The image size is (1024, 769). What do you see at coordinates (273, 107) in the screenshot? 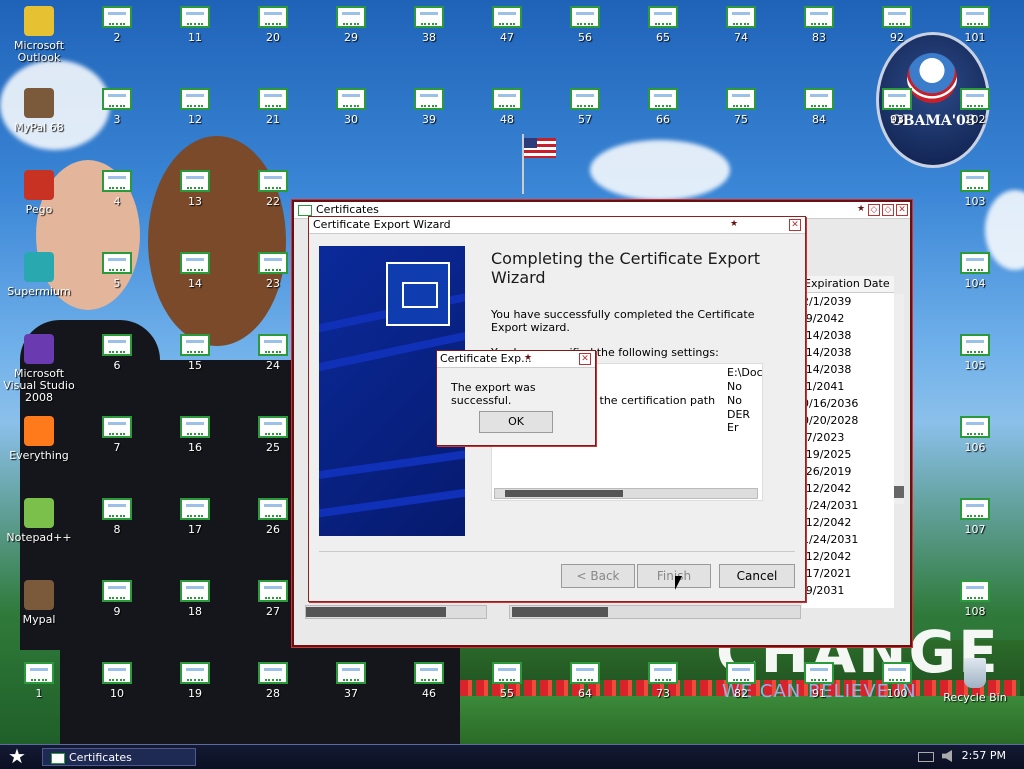
I see `desktop-certificate-file: 21` at bounding box center [273, 107].